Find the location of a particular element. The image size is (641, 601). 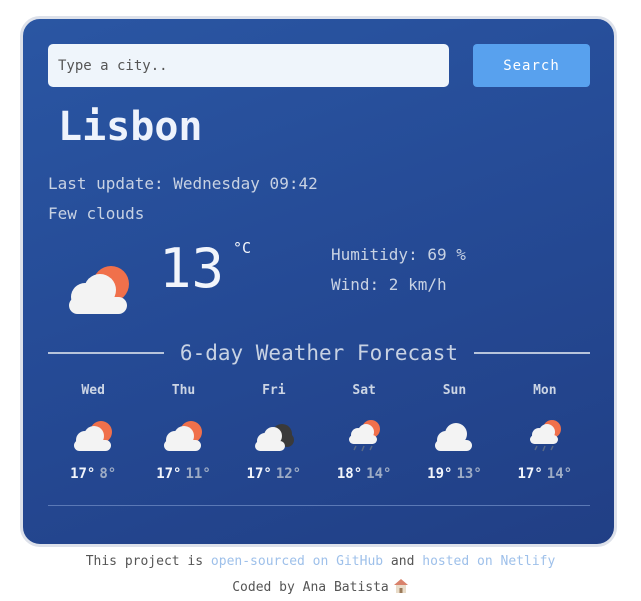

forecast-day-name: Sat is located at coordinates (364, 390).